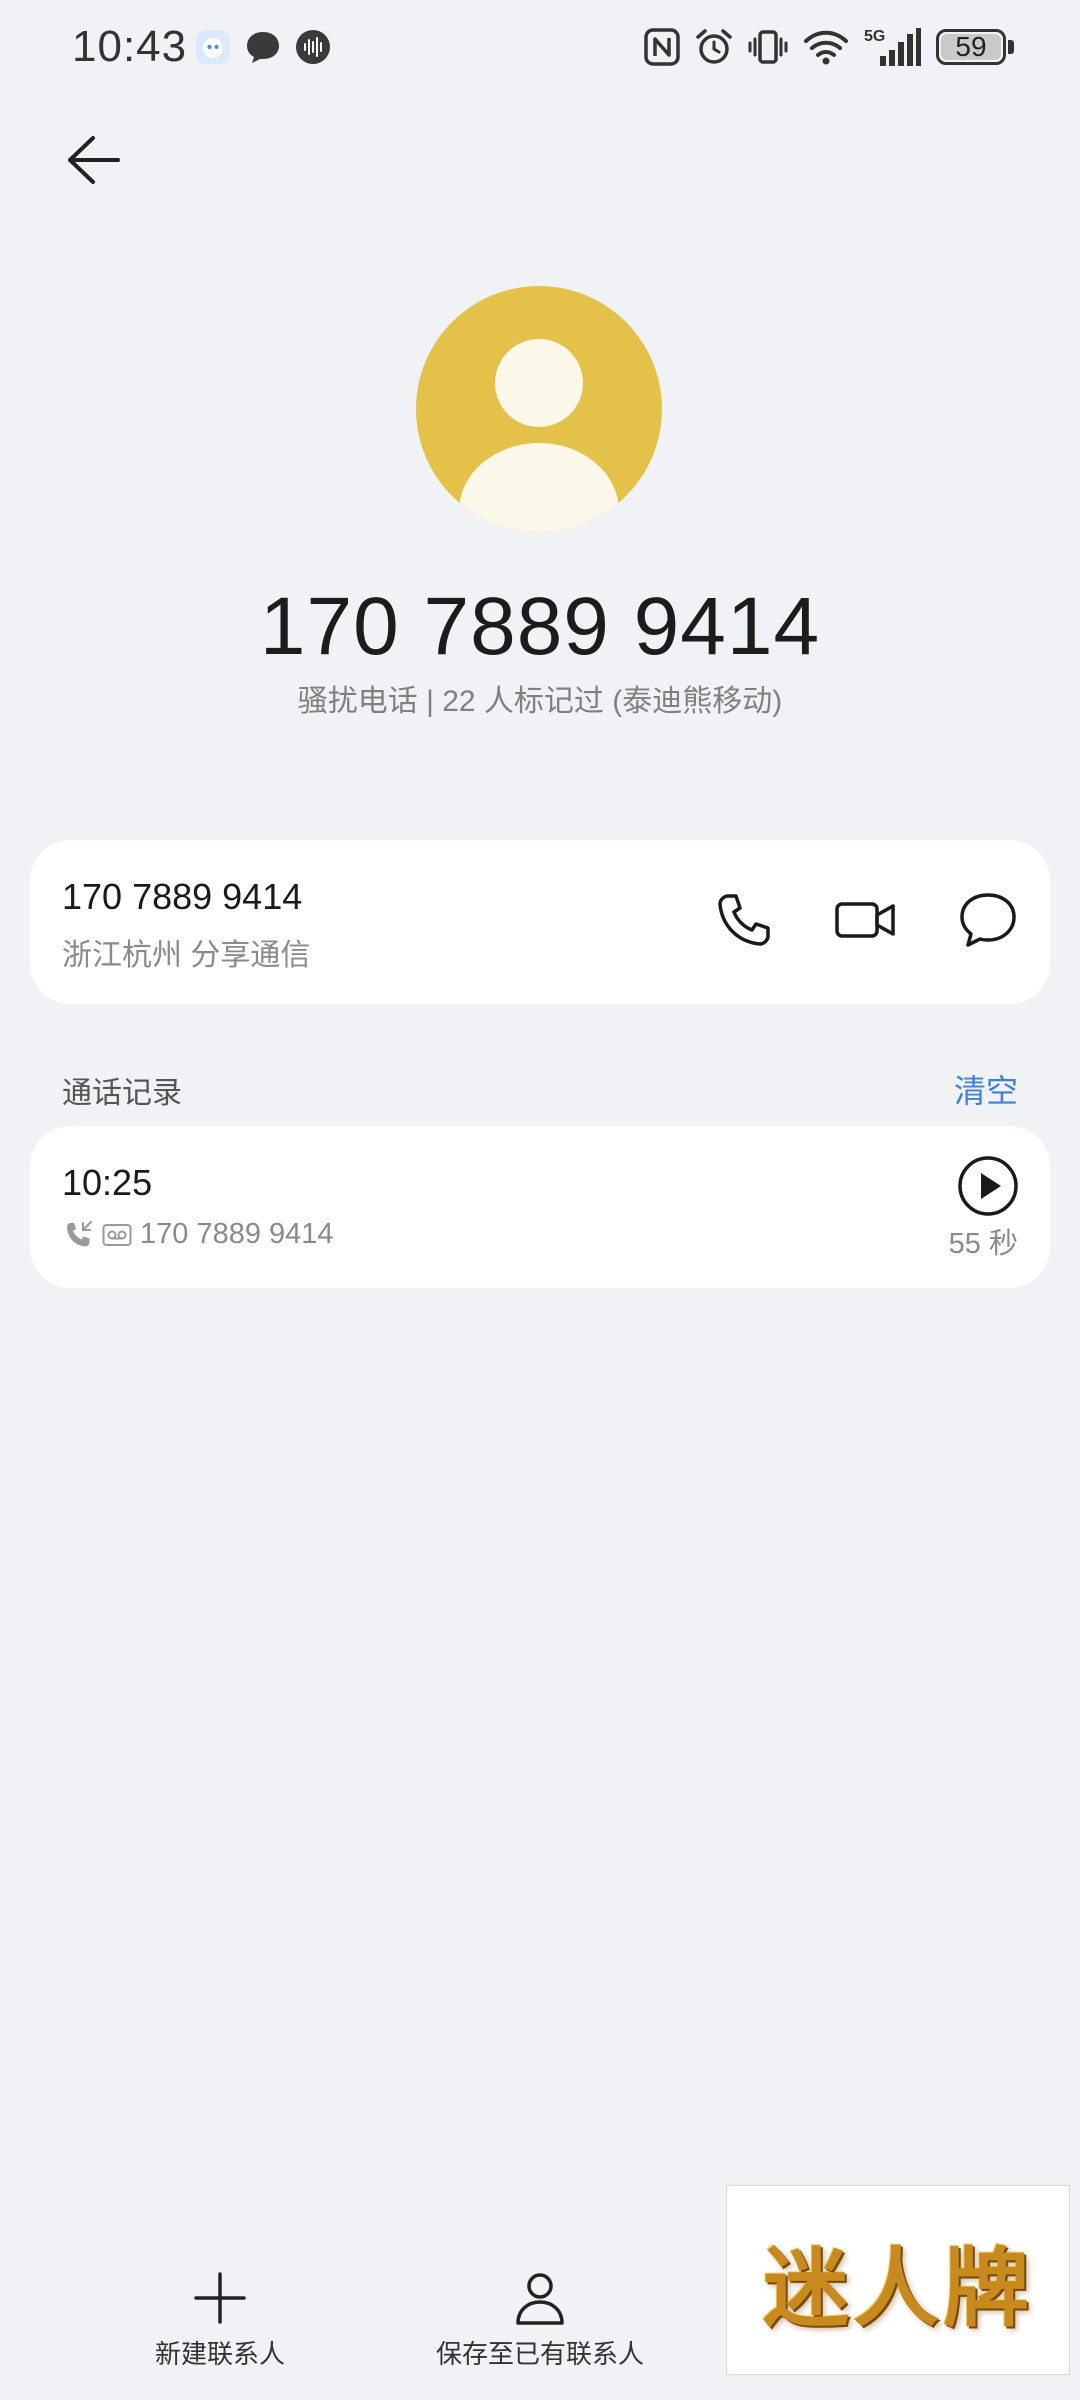  What do you see at coordinates (540, 50) in the screenshot?
I see `status-bar: 10:43 5G 59` at bounding box center [540, 50].